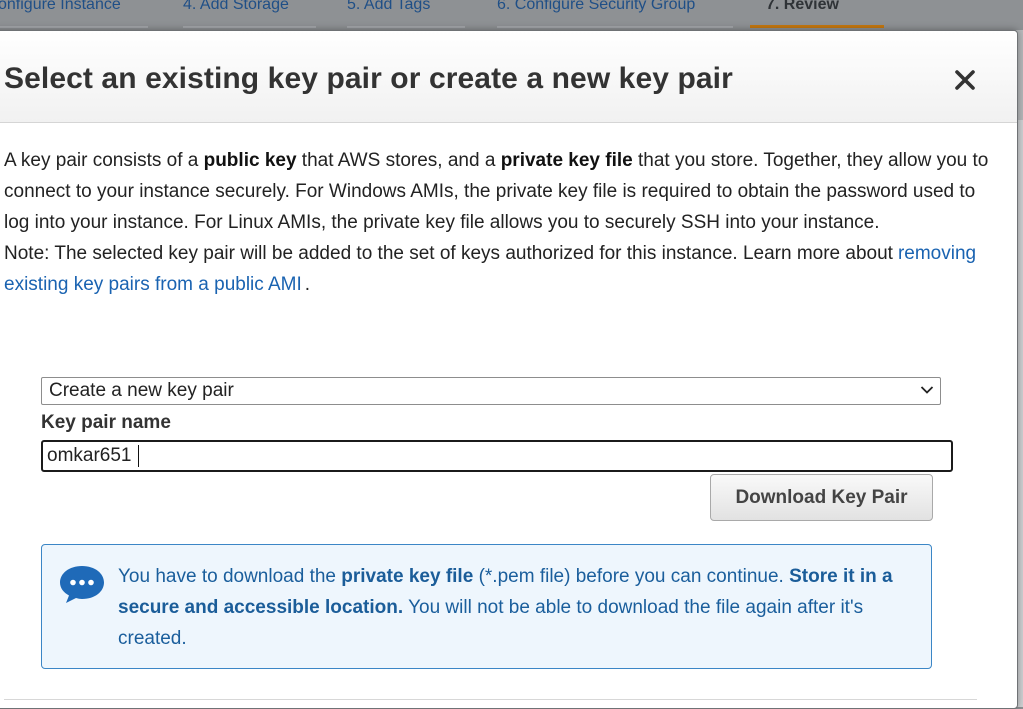 The width and height of the screenshot is (1023, 709). What do you see at coordinates (490, 699) in the screenshot?
I see `dialog-footer-divider` at bounding box center [490, 699].